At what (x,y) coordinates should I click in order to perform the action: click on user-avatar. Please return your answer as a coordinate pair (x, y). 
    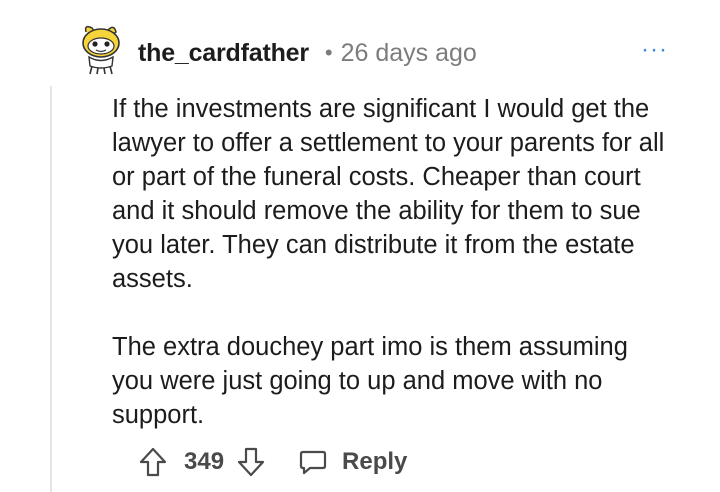
    Looking at the image, I should click on (101, 49).